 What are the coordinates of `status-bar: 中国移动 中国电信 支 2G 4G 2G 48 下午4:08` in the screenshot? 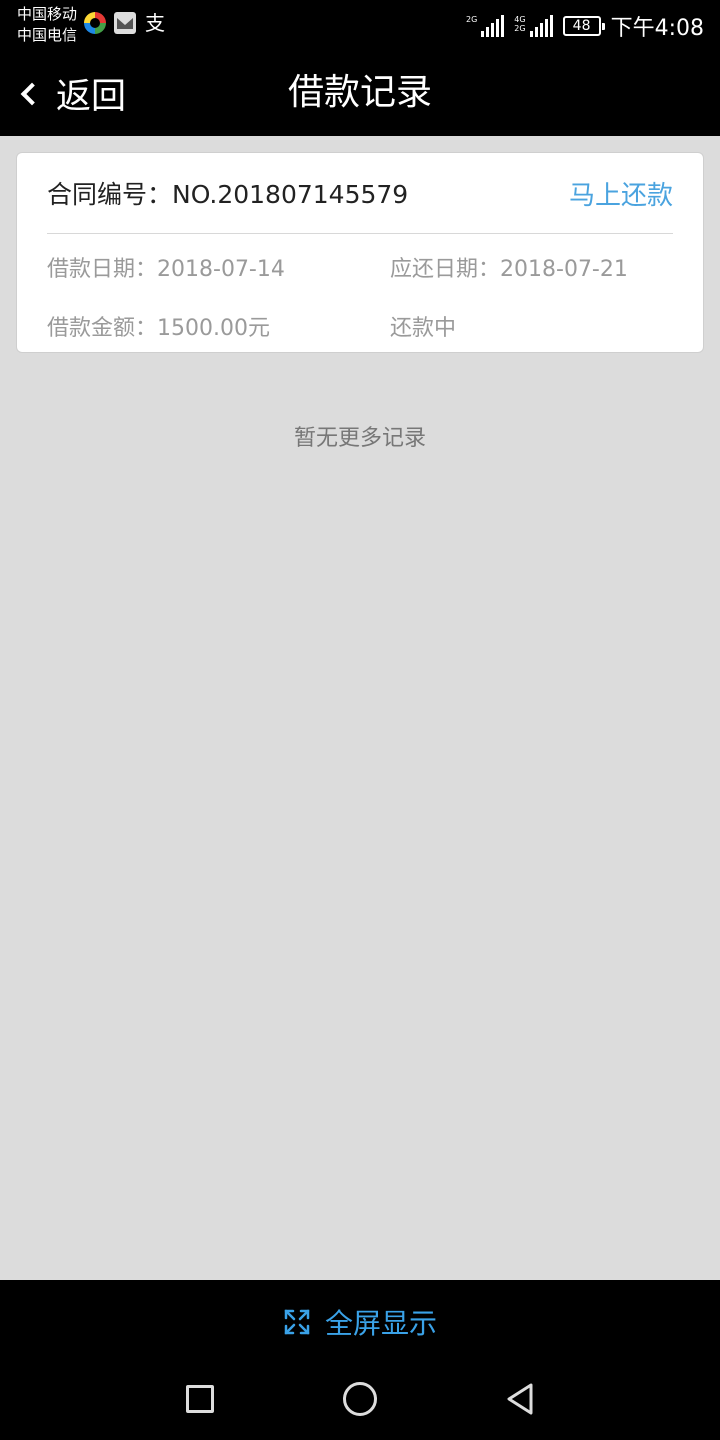 It's located at (360, 25).